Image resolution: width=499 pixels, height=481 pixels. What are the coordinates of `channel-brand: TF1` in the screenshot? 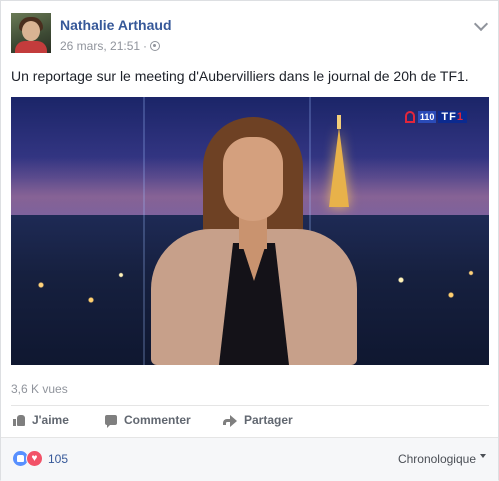 It's located at (452, 117).